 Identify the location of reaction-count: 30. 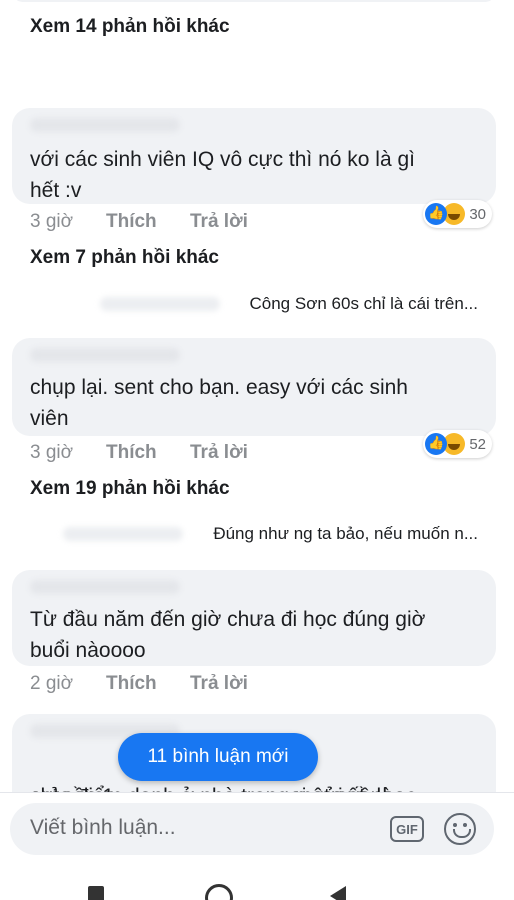
(477, 214).